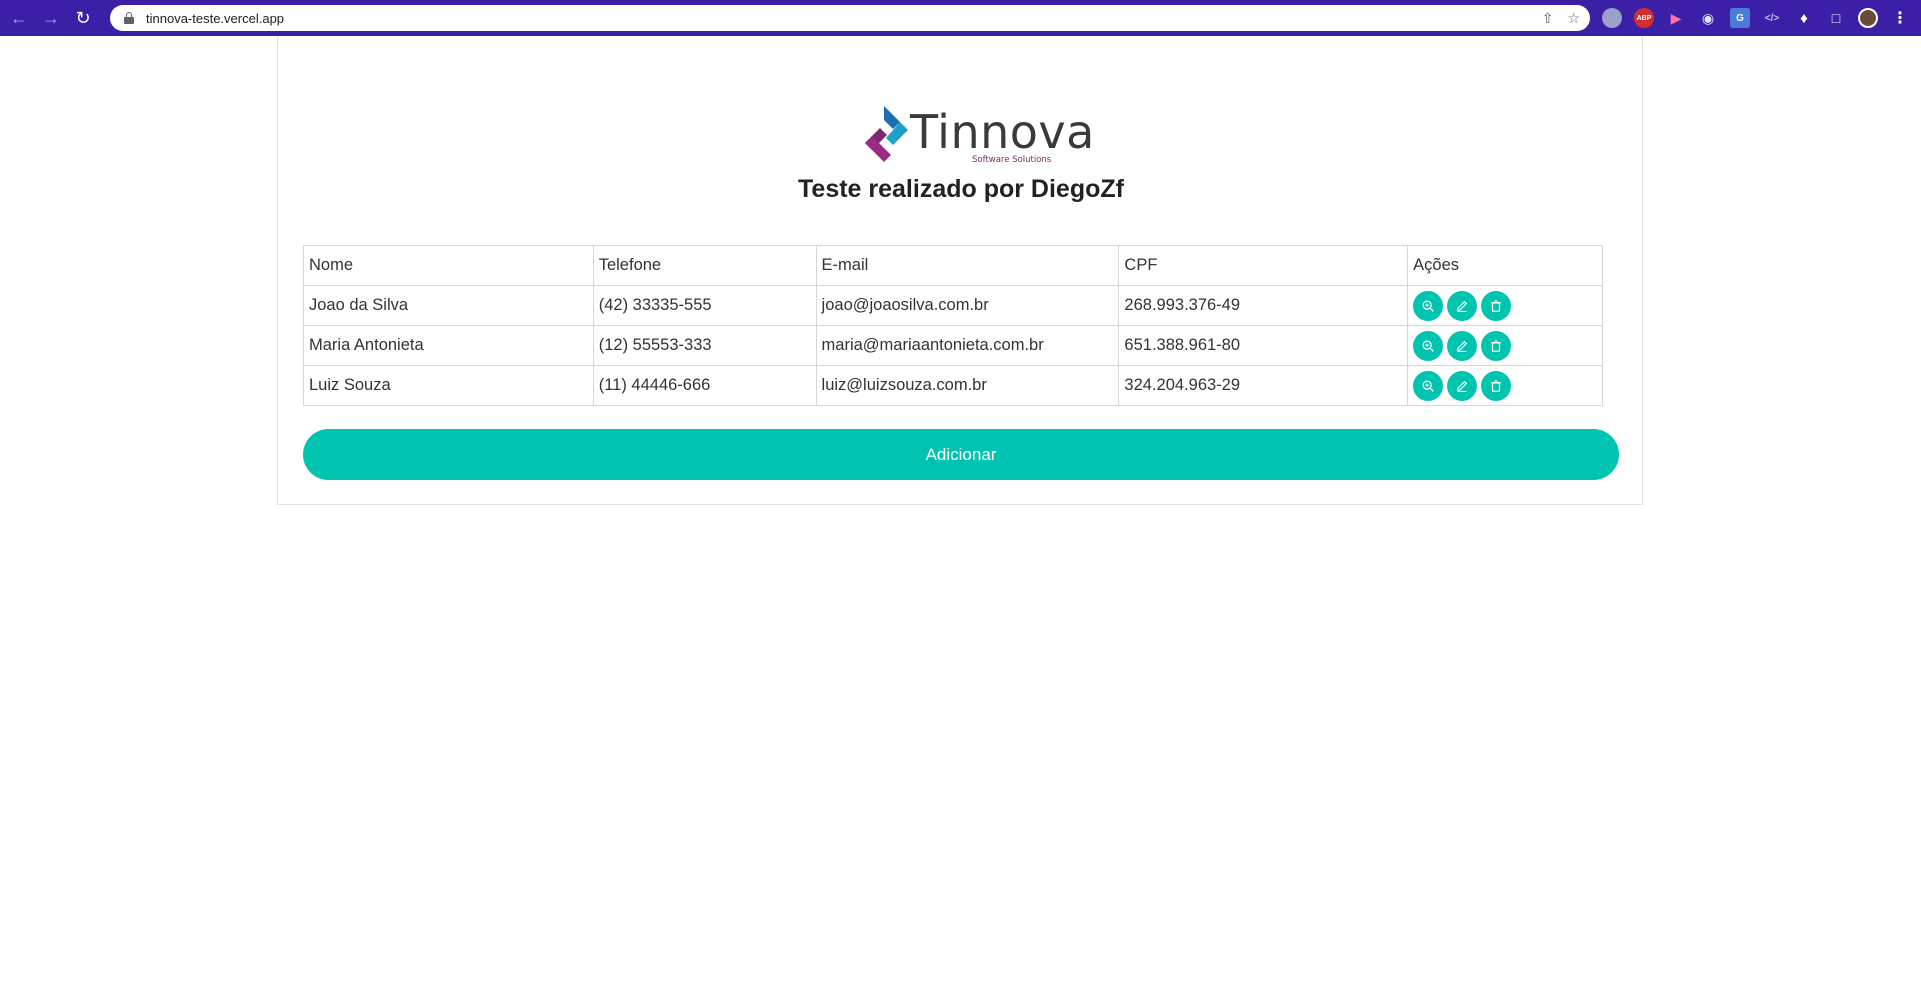  I want to click on add-button: Adicionar, so click(961, 454).